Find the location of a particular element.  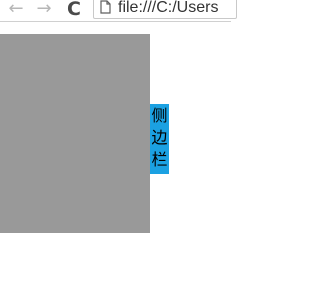

toolbar-divider is located at coordinates (115, 21).